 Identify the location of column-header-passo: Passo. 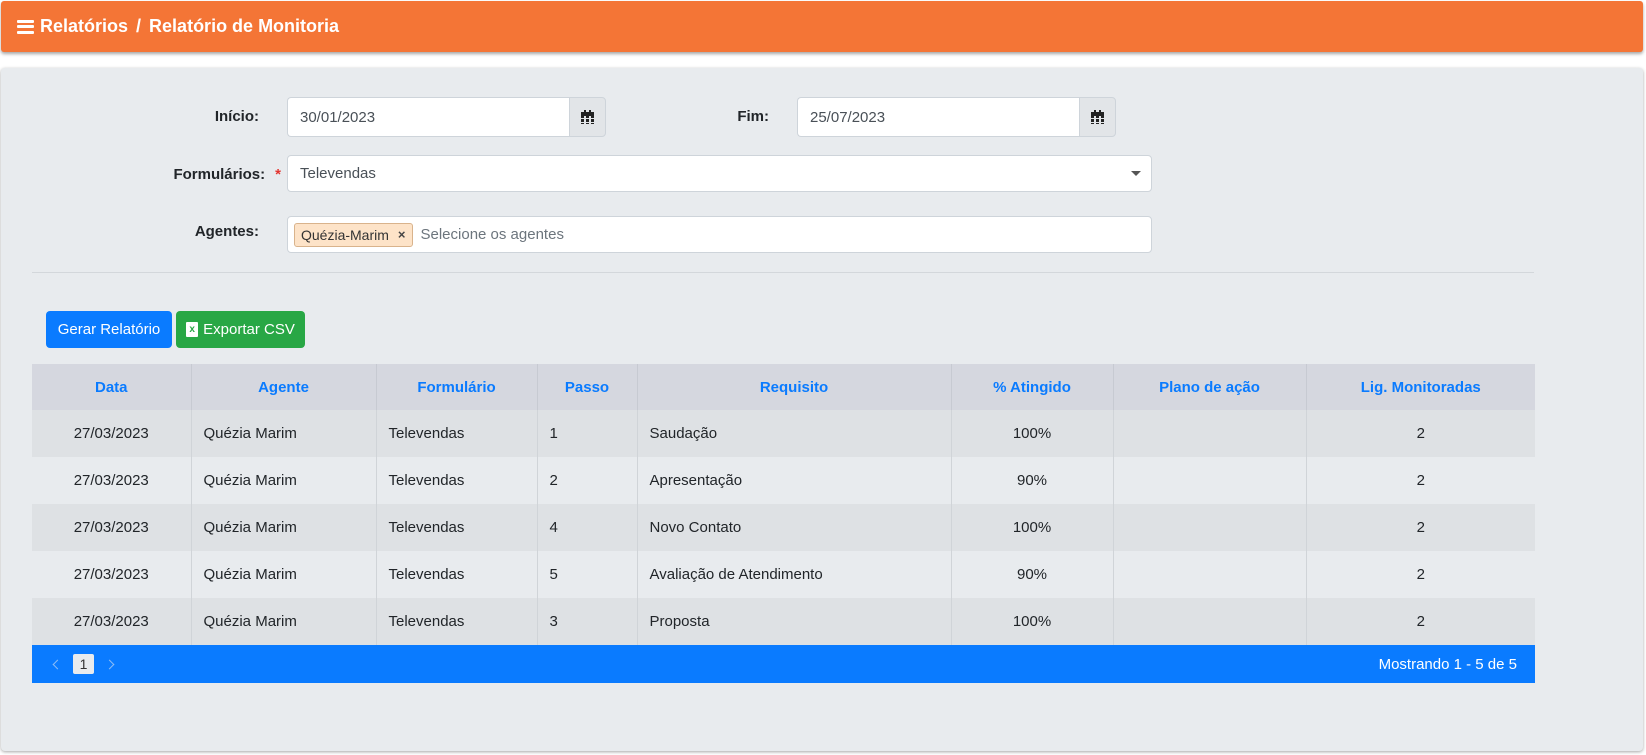
(587, 387).